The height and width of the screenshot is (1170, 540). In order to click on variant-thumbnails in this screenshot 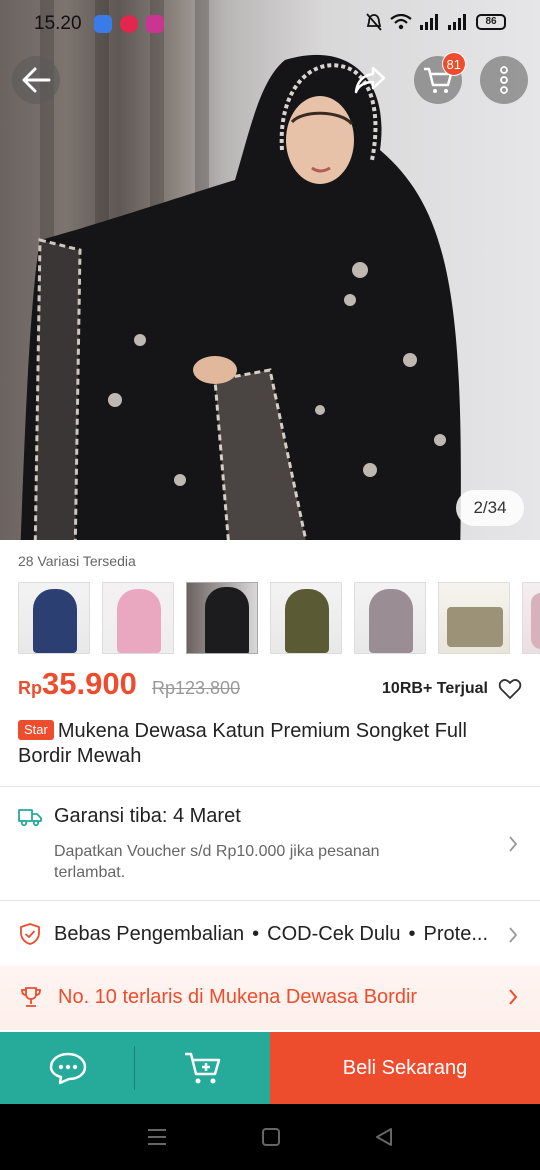, I will do `click(279, 618)`.